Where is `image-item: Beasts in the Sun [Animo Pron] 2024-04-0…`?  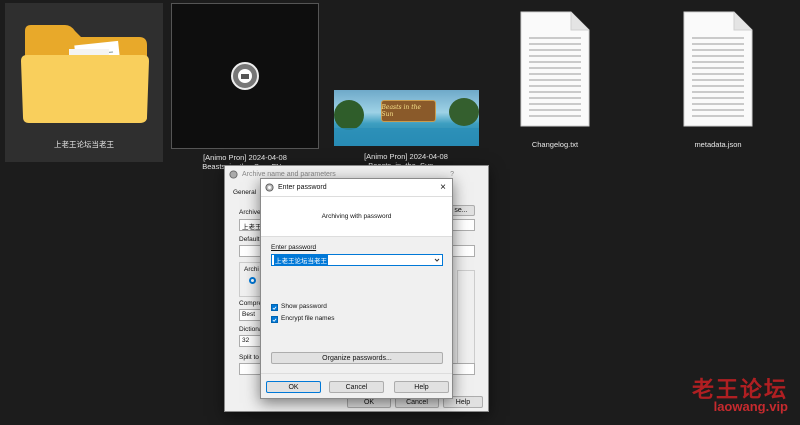
image-item: Beasts in the Sun [Animo Pron] 2024-04-0… is located at coordinates (406, 130).